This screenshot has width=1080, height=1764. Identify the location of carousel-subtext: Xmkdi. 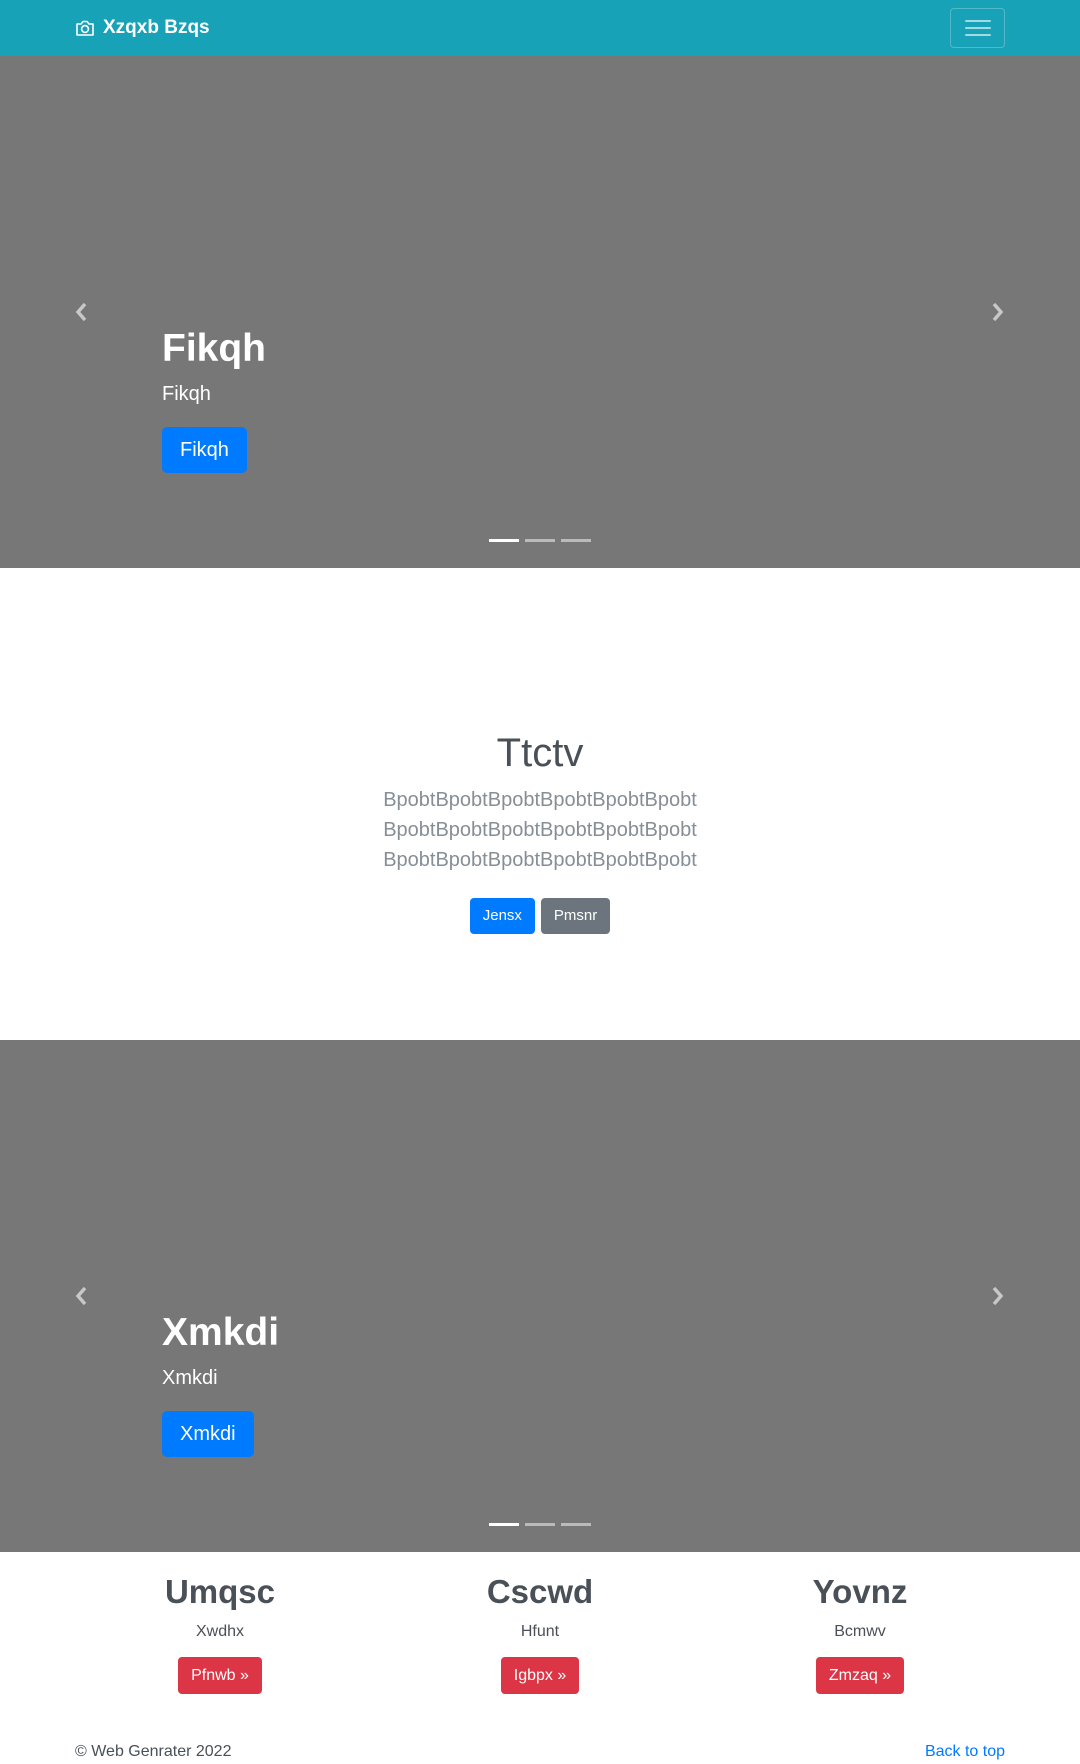
(190, 1377).